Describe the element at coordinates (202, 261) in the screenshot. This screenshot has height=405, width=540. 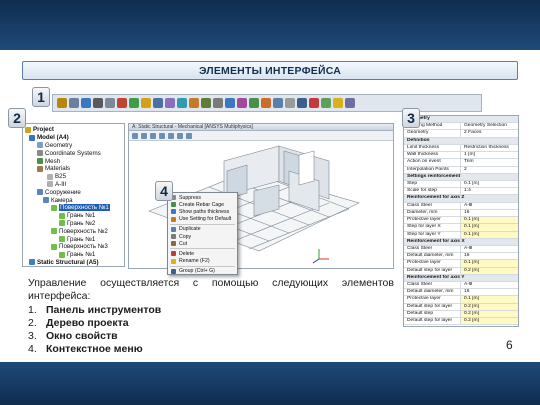
I see `context-menu-item: Rename (F2)` at that location.